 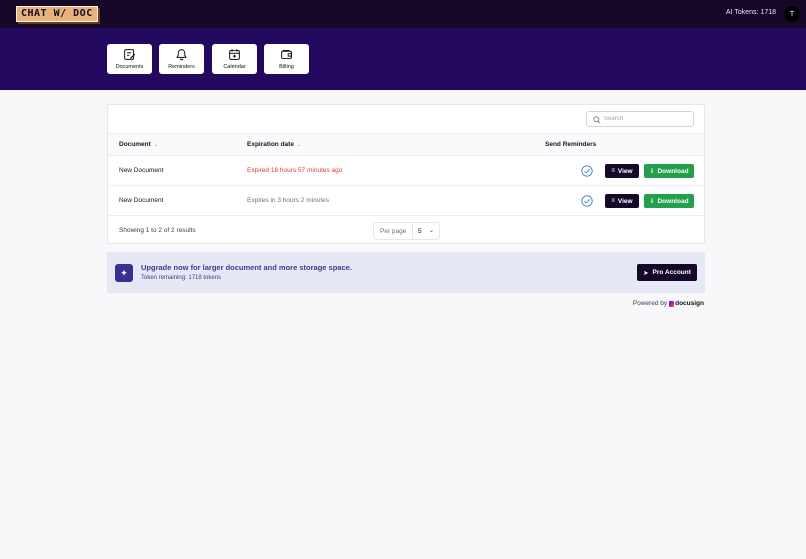 I want to click on nav-calendar-label: Calendar, so click(x=234, y=67).